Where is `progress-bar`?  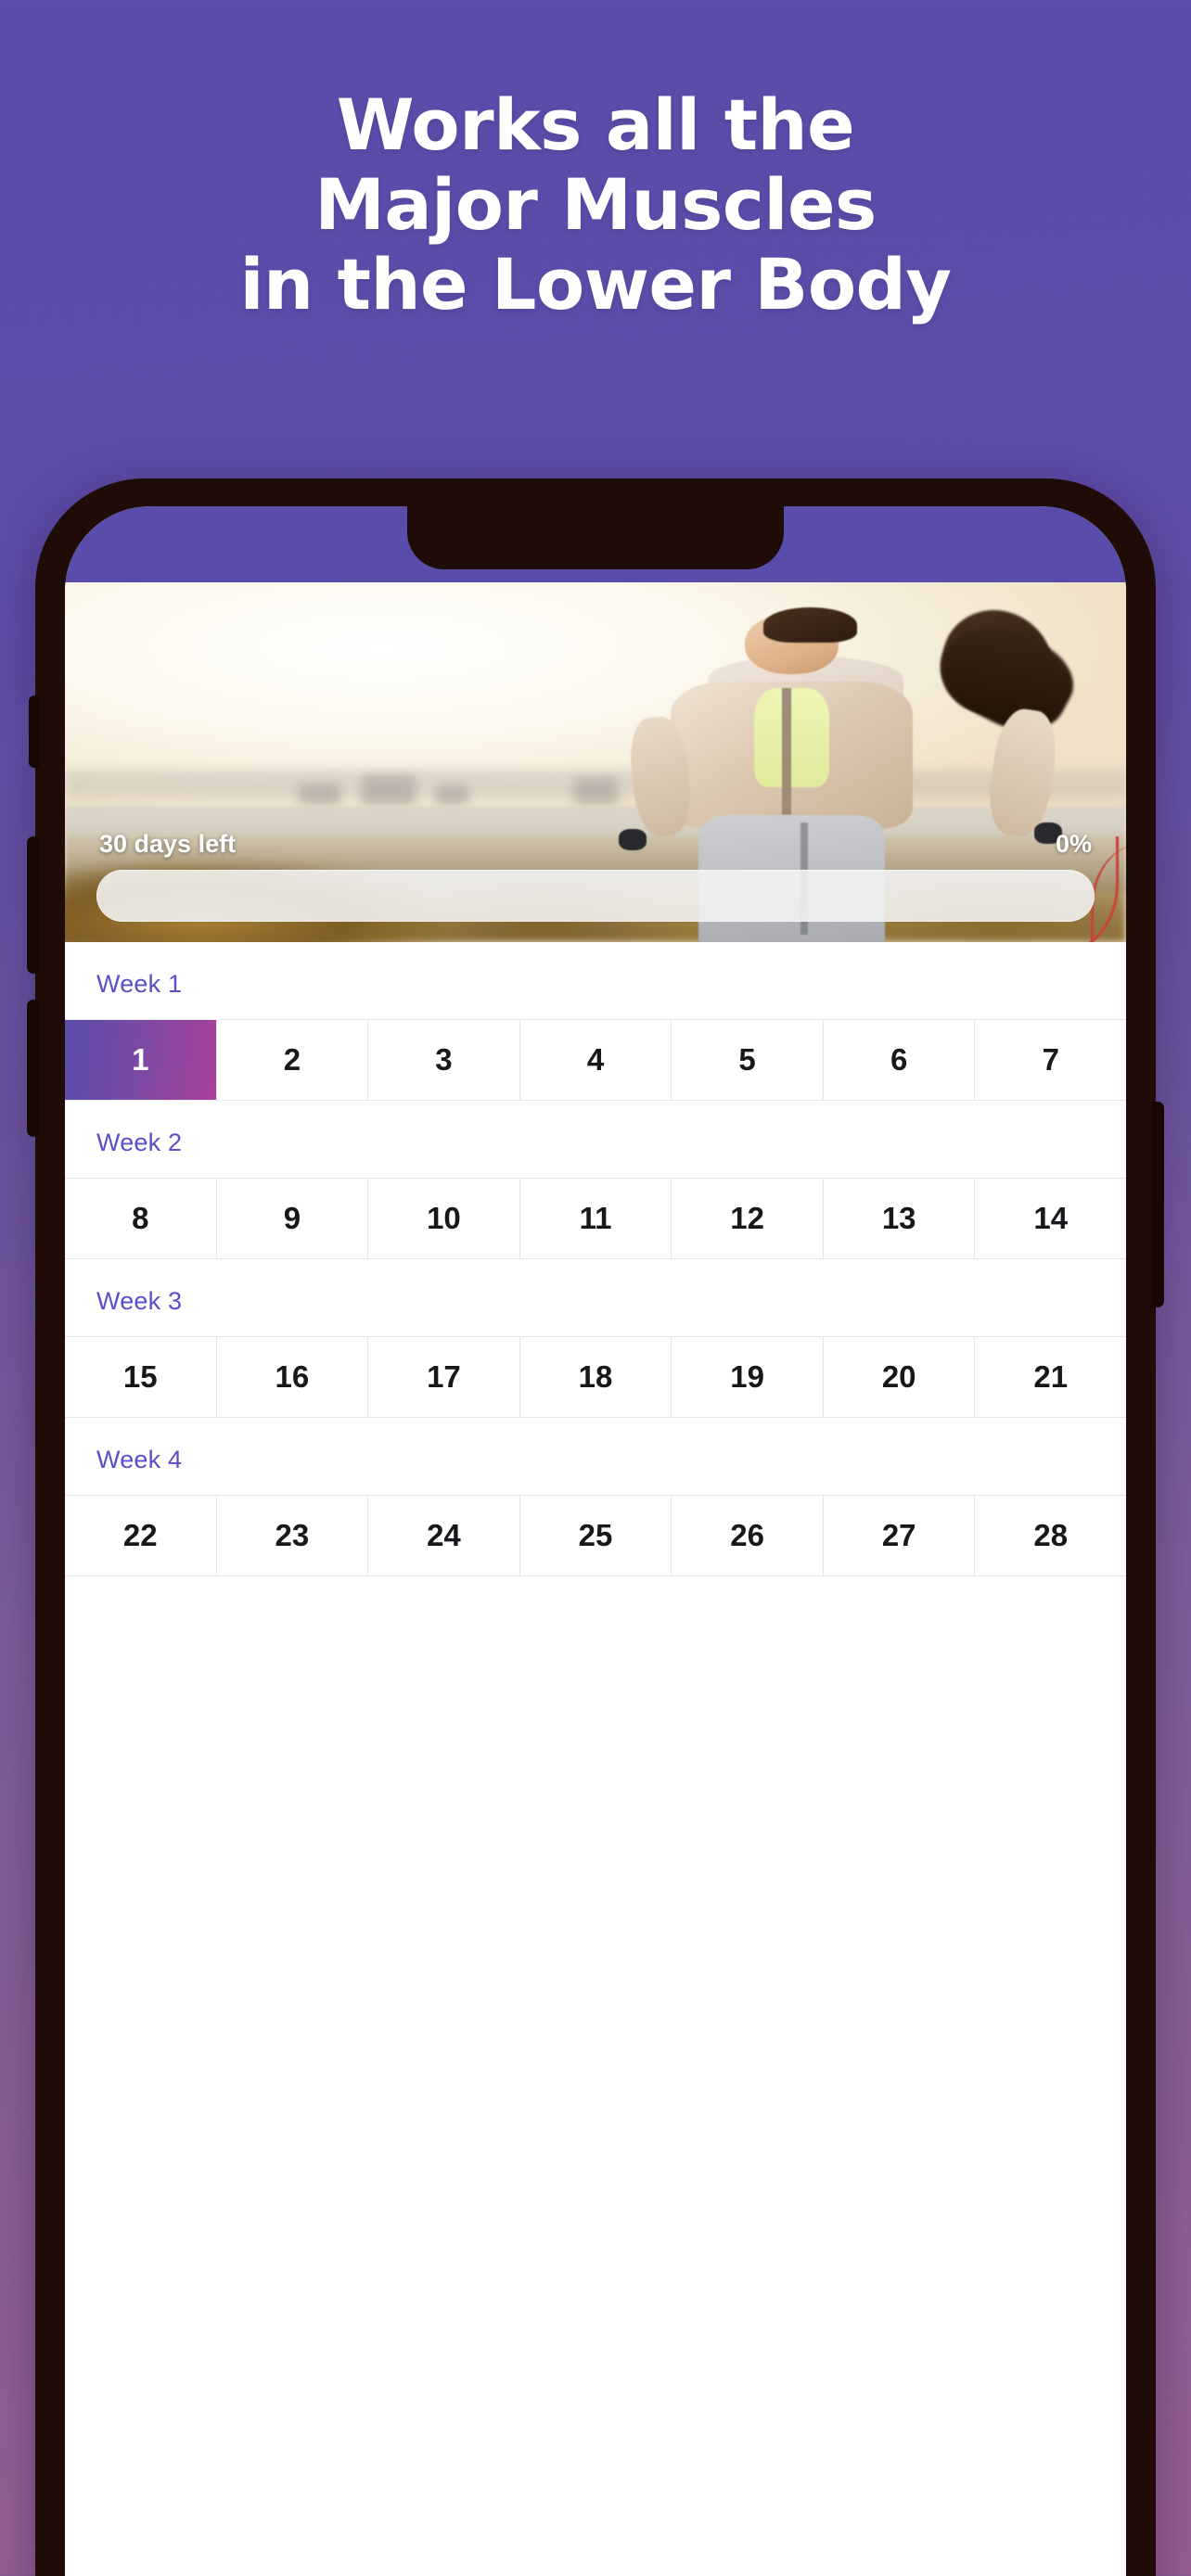 progress-bar is located at coordinates (595, 896).